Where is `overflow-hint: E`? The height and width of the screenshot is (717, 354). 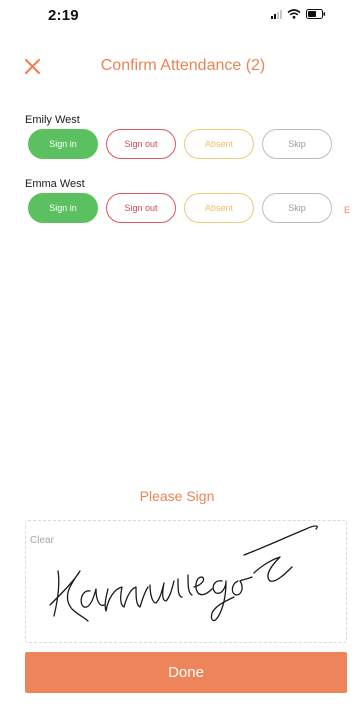 overflow-hint: E is located at coordinates (346, 210).